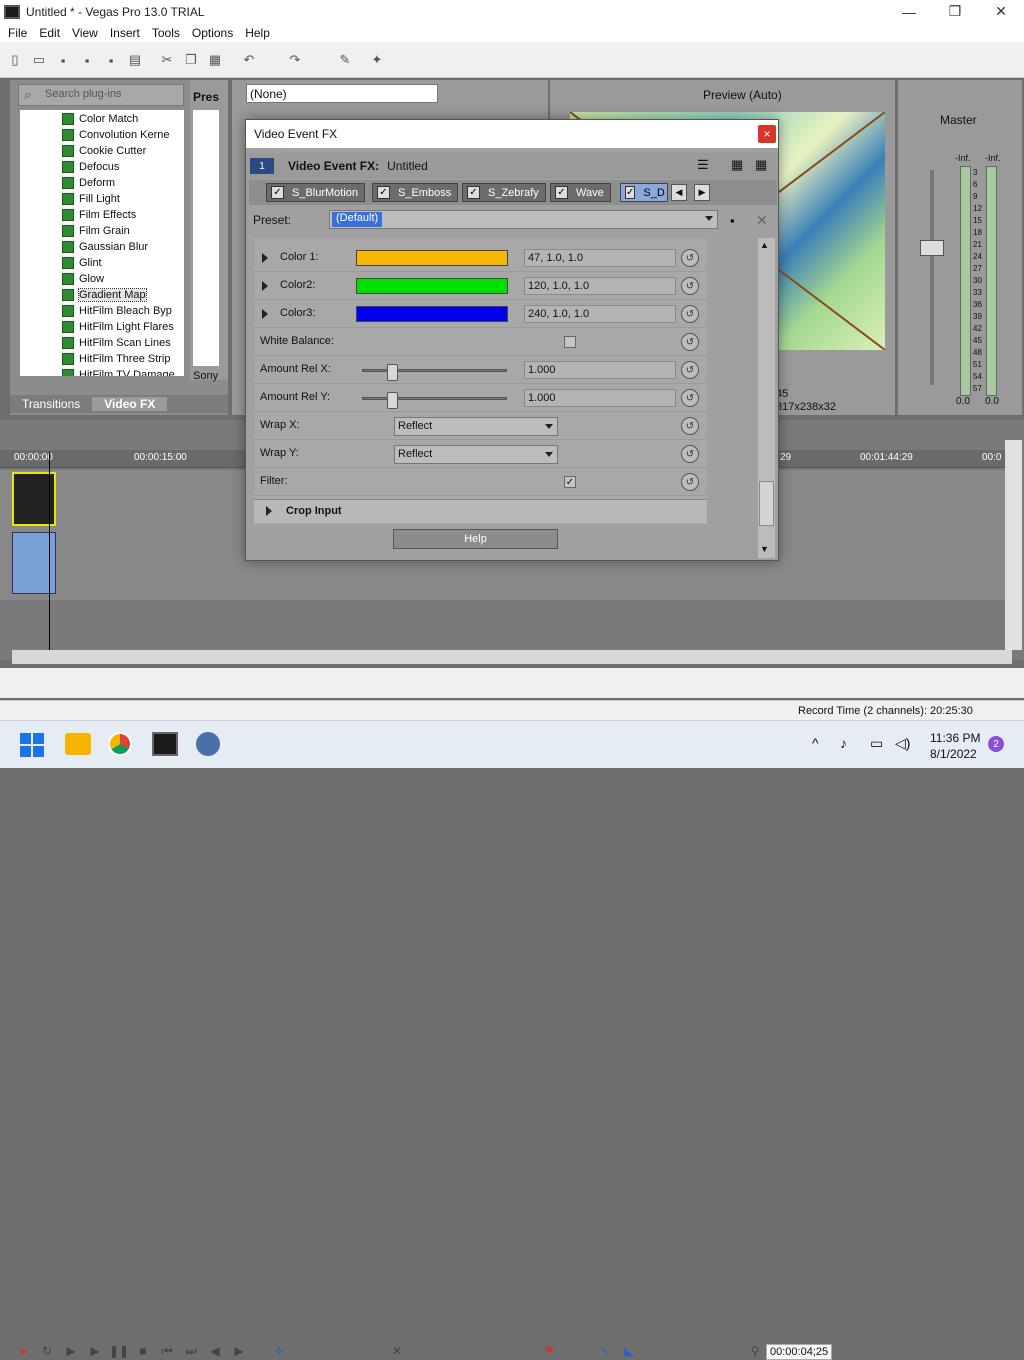  I want to click on open-folder-icon: ▭, so click(39, 60).